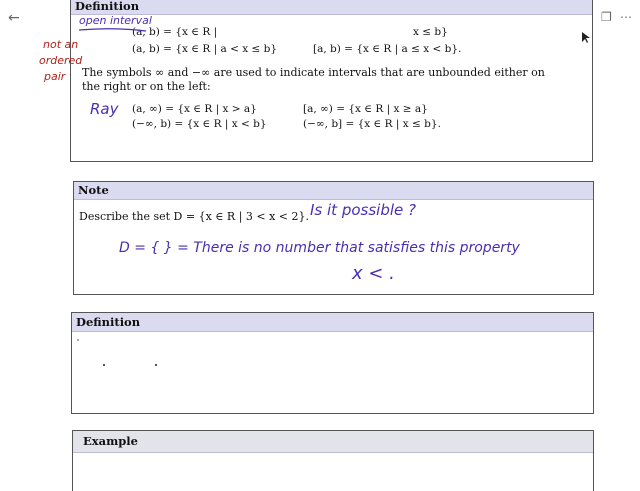 The height and width of the screenshot is (491, 640). Describe the element at coordinates (194, 109) in the screenshot. I see `ray-line-1a: (a, ∞) = {x ∈ R | x > a}` at that location.